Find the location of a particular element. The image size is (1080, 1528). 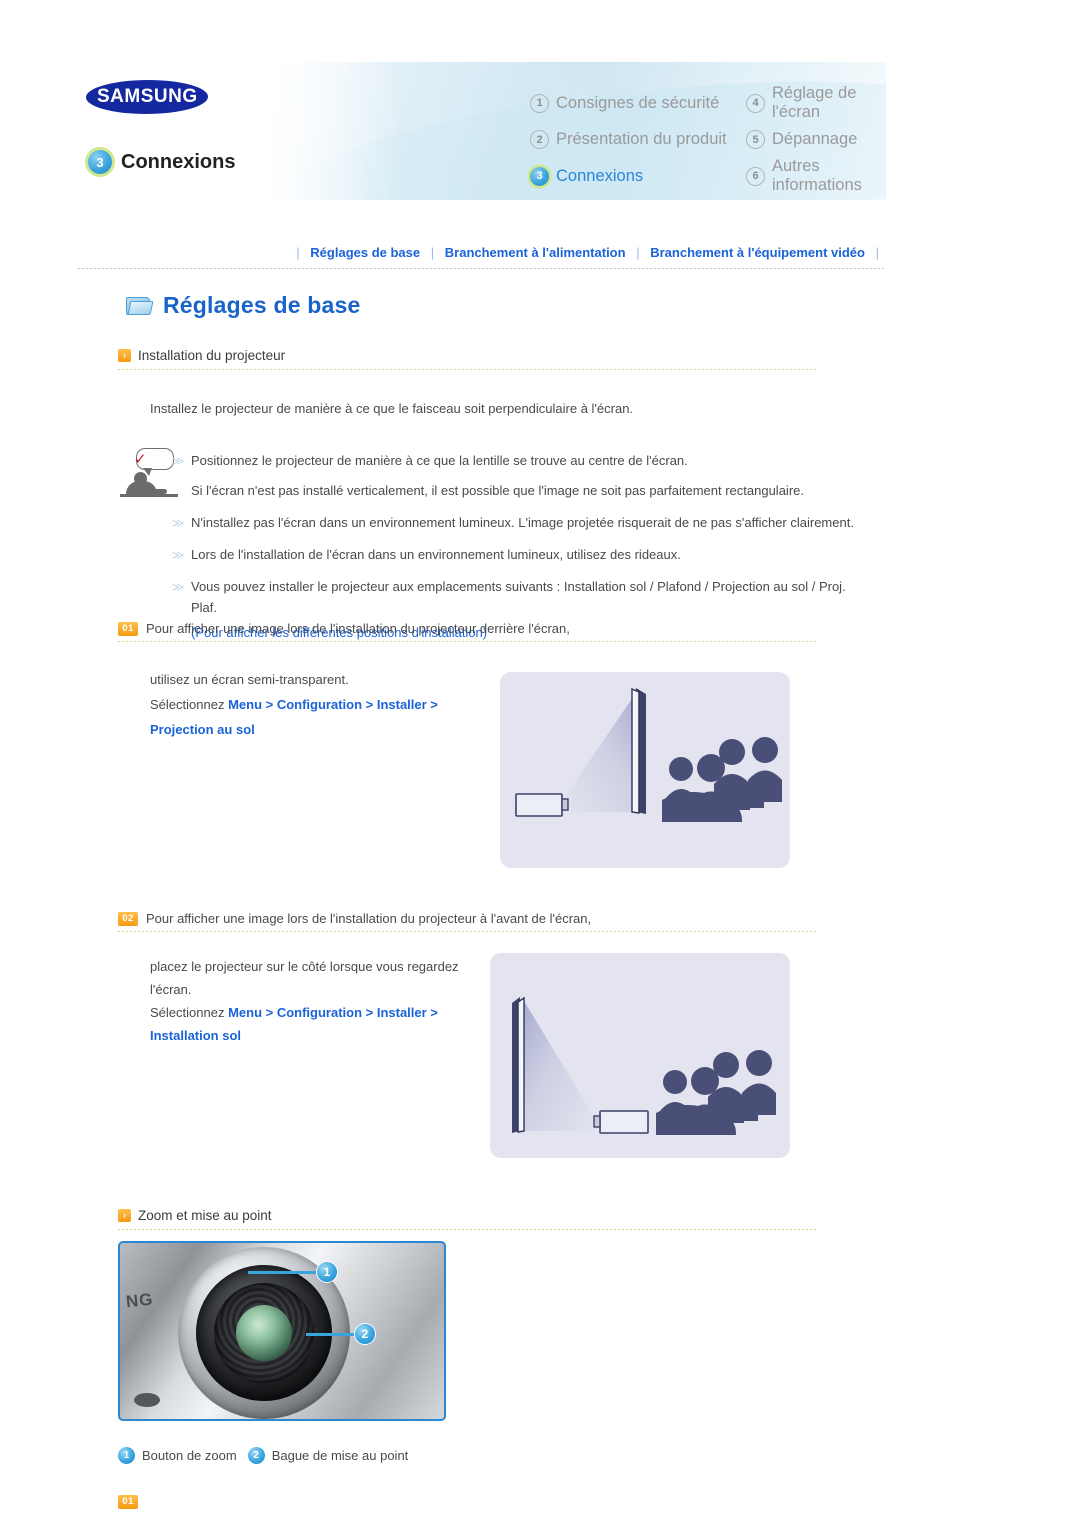

menu-item-label: Dépannage is located at coordinates (815, 139).